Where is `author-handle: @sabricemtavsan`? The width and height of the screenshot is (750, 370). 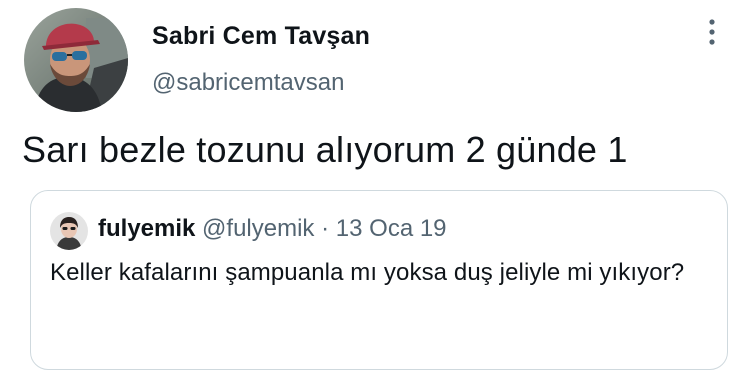
author-handle: @sabricemtavsan is located at coordinates (248, 83).